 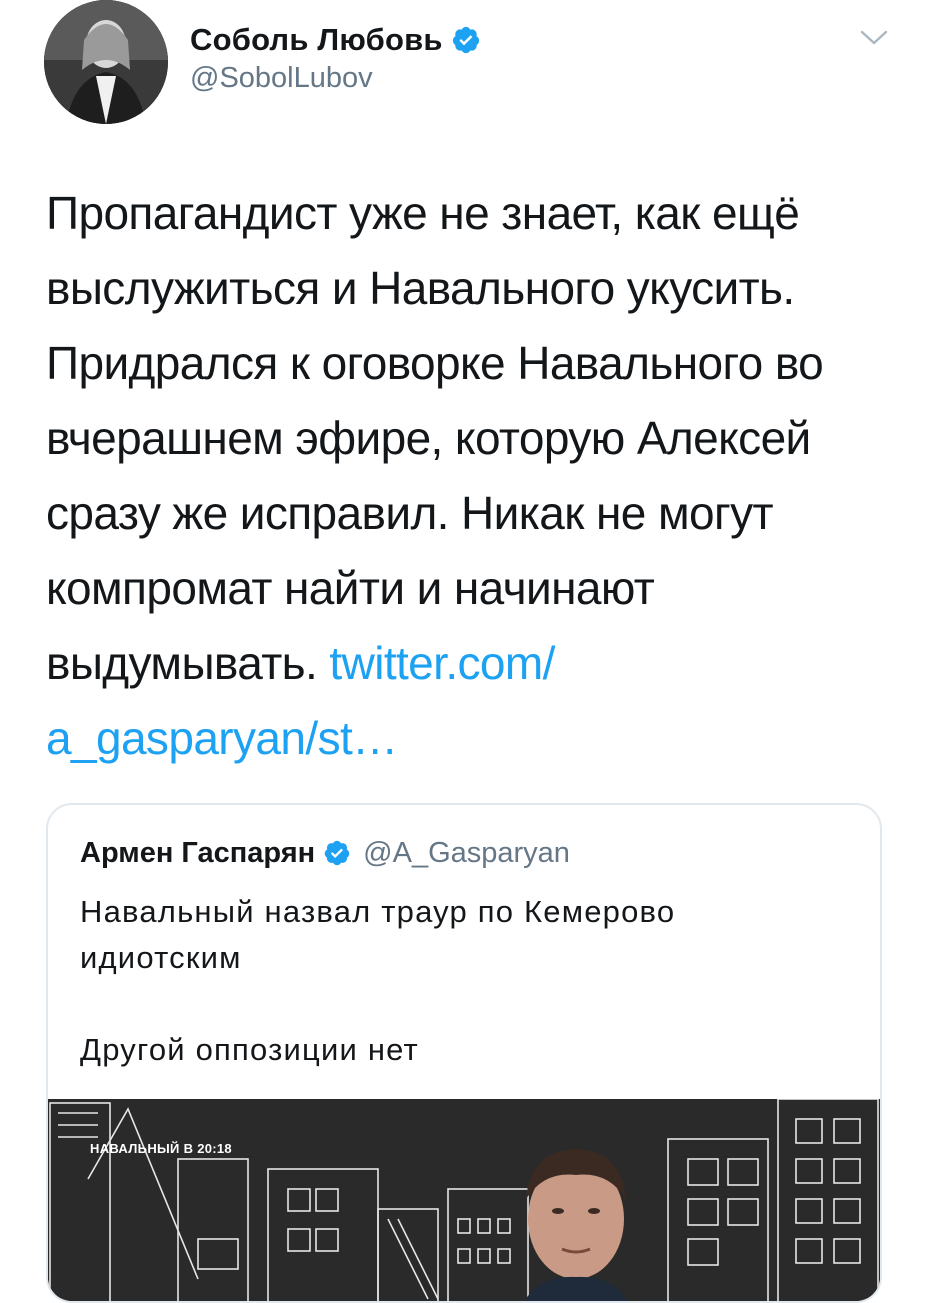 I want to click on author-avatar, so click(x=106, y=62).